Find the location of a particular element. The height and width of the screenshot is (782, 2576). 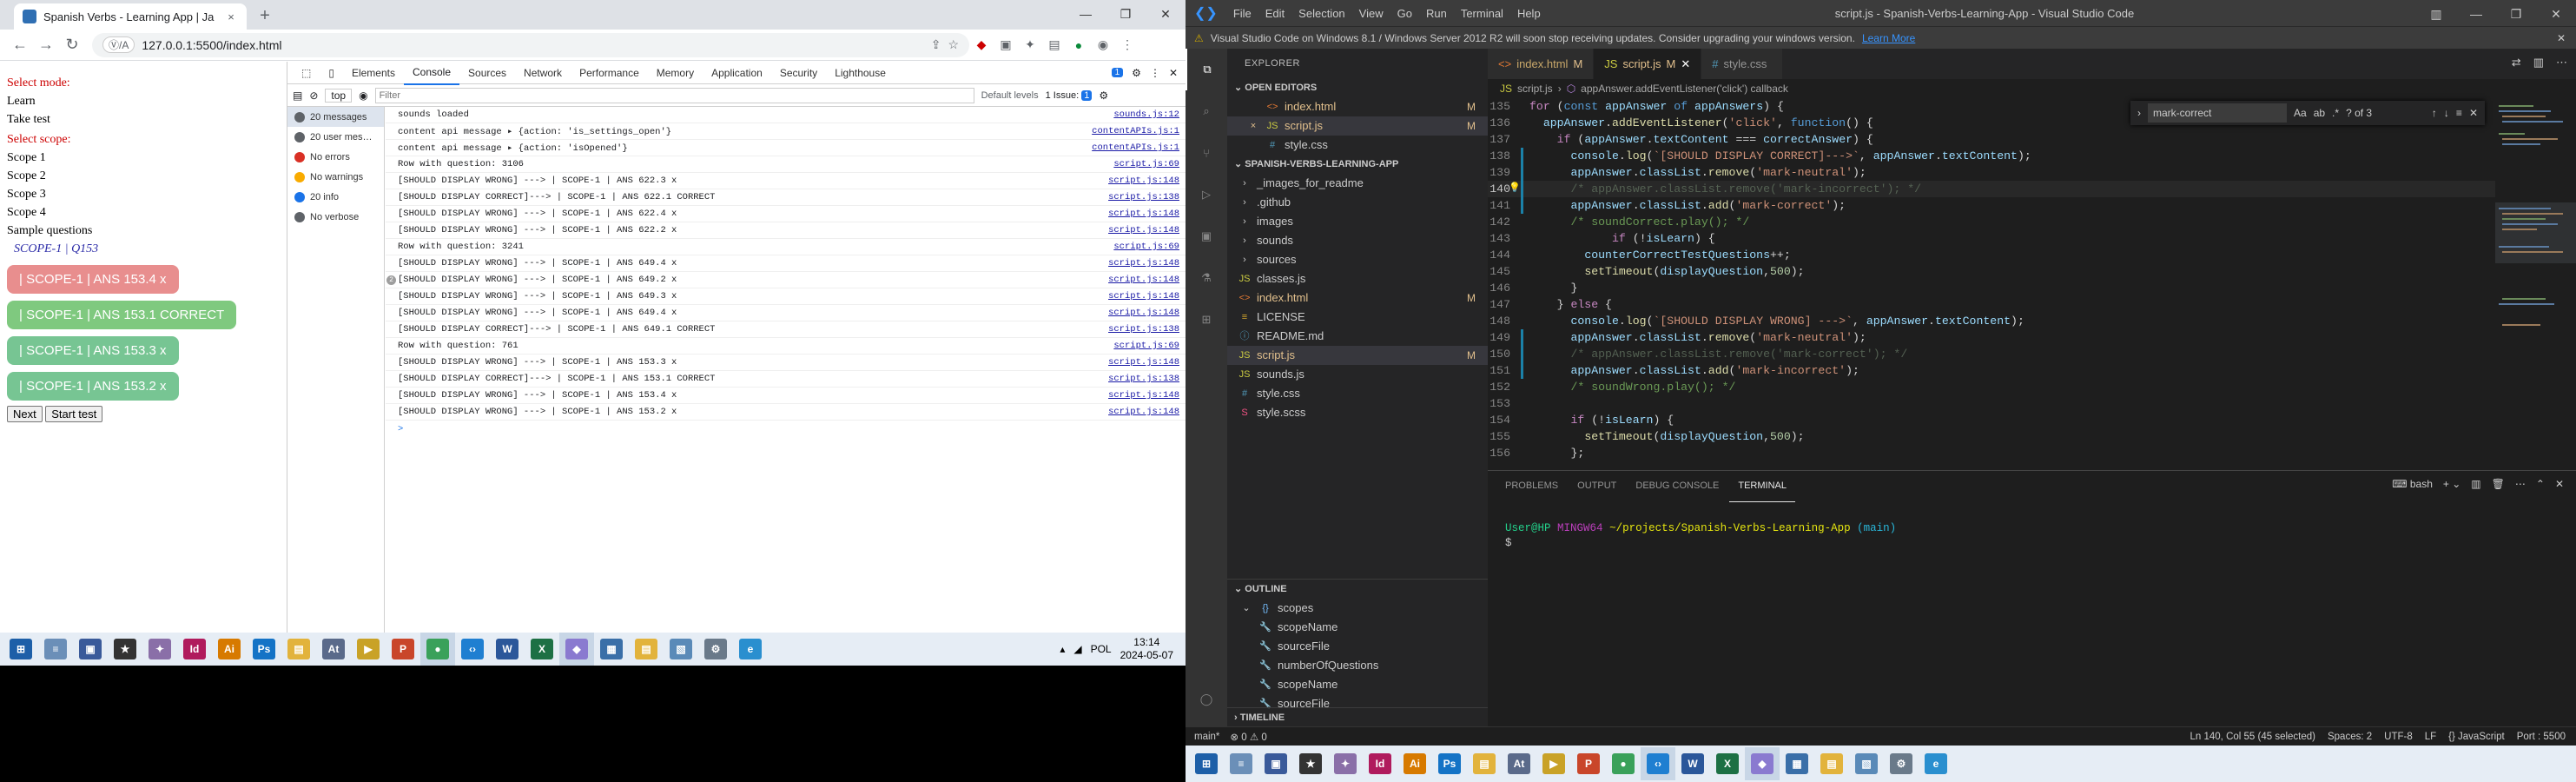

taskbar-chrome: ● is located at coordinates (1624, 763).